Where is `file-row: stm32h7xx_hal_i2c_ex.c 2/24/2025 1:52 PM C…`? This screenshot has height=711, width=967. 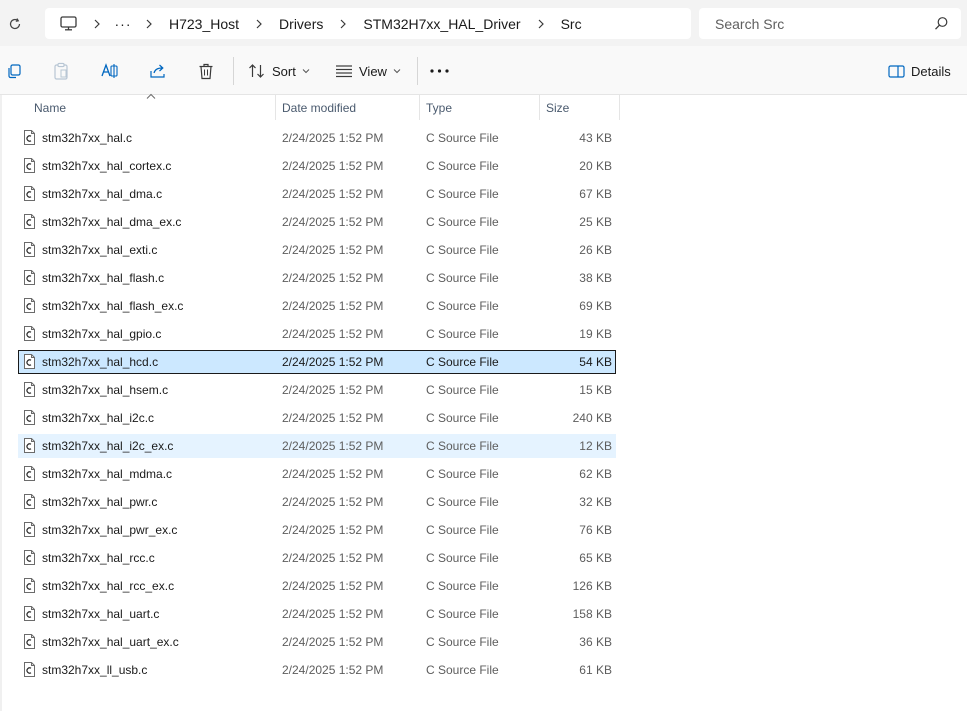 file-row: stm32h7xx_hal_i2c_ex.c 2/24/2025 1:52 PM C… is located at coordinates (317, 446).